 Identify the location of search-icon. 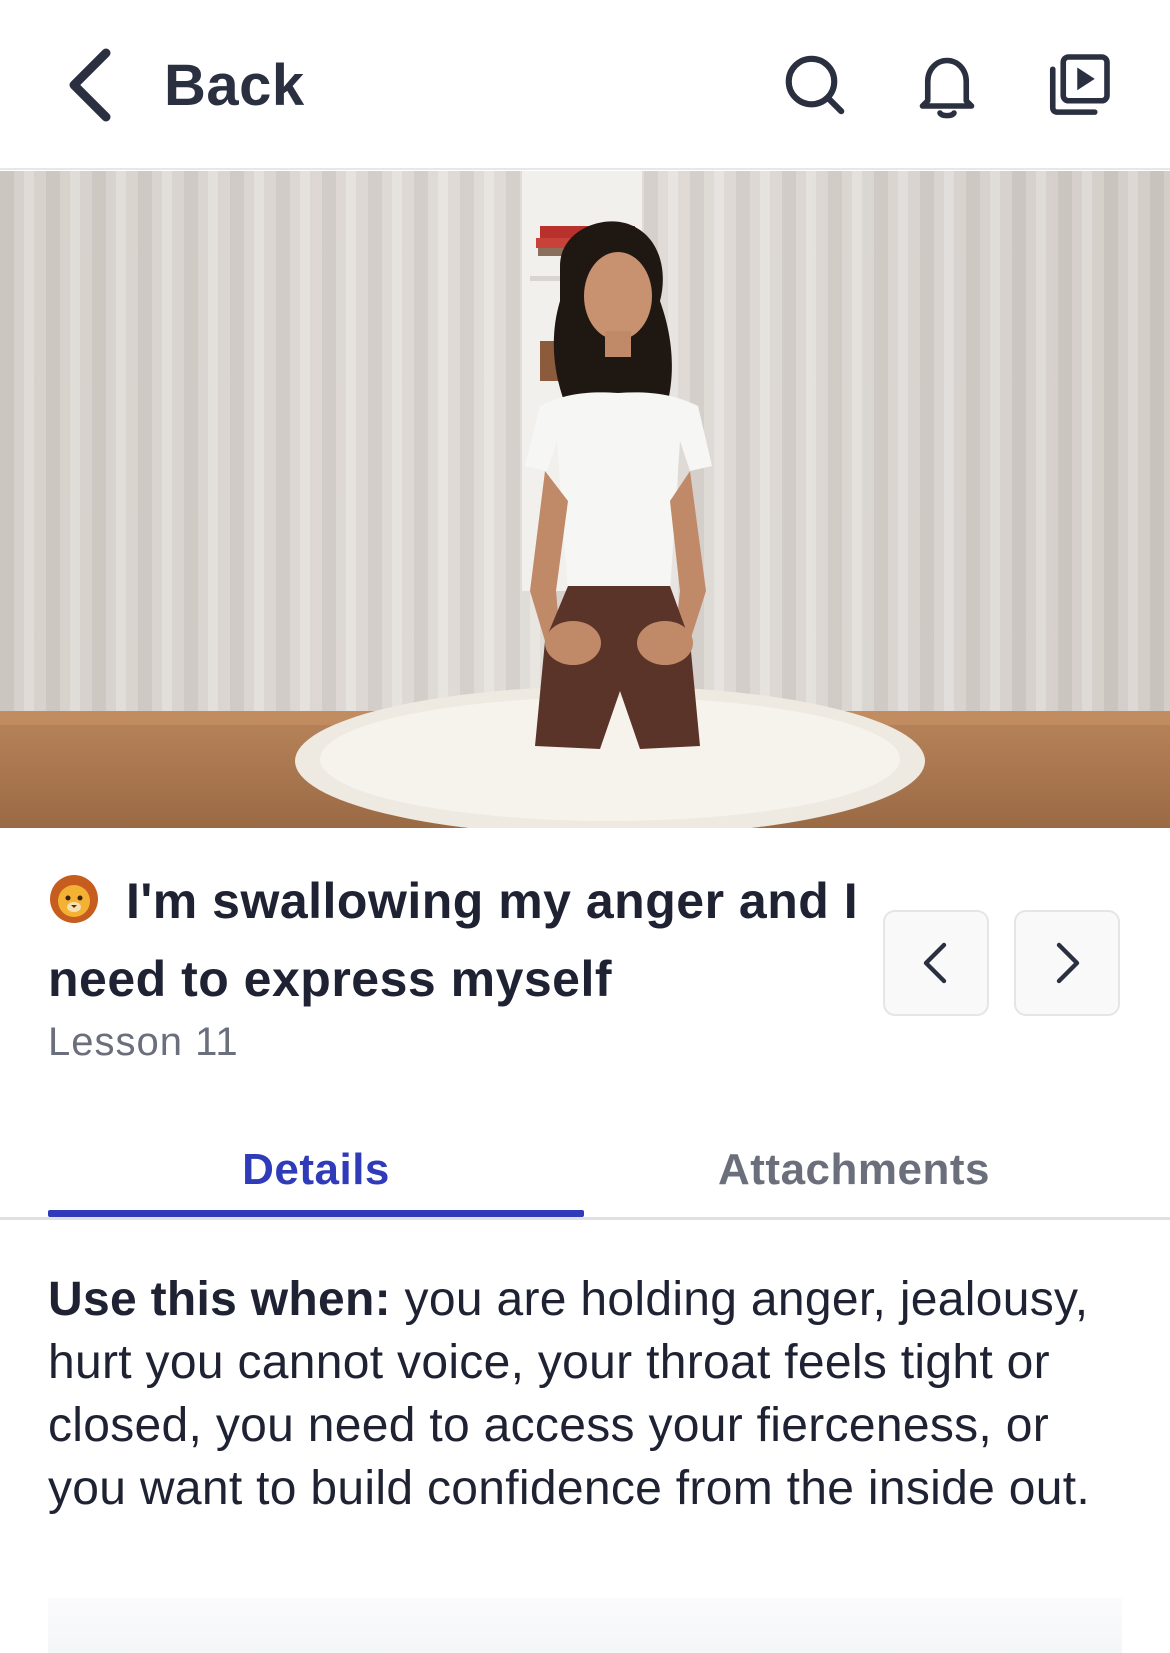
(815, 85).